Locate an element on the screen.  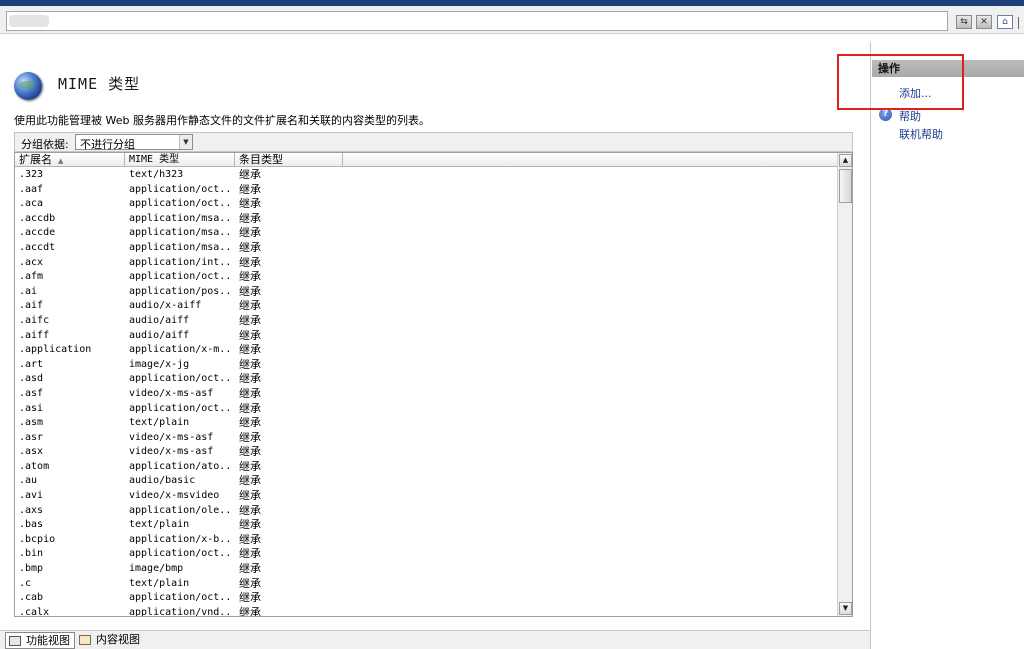
mime-type-cell: audio/aiff is located at coordinates (159, 335).